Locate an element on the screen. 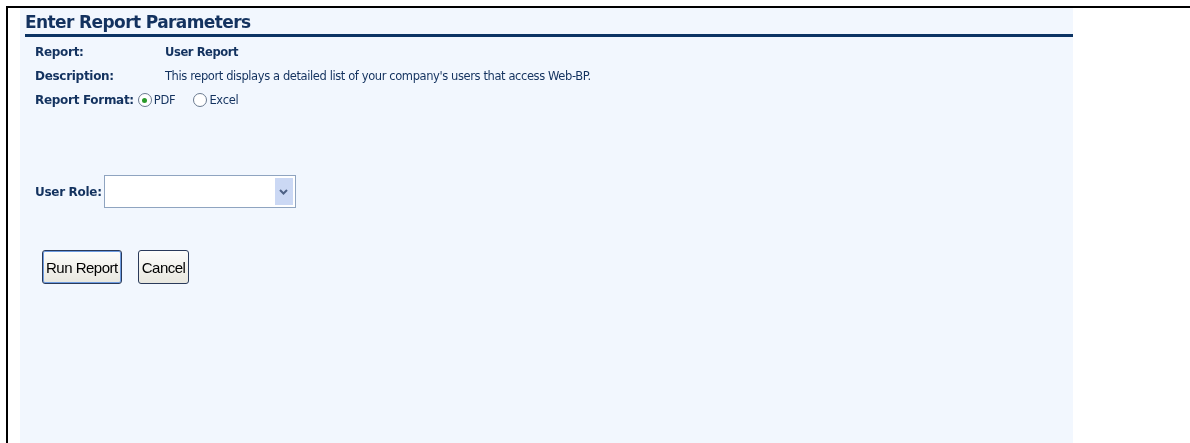 The width and height of the screenshot is (1190, 443). action-button: Run Report is located at coordinates (82, 267).